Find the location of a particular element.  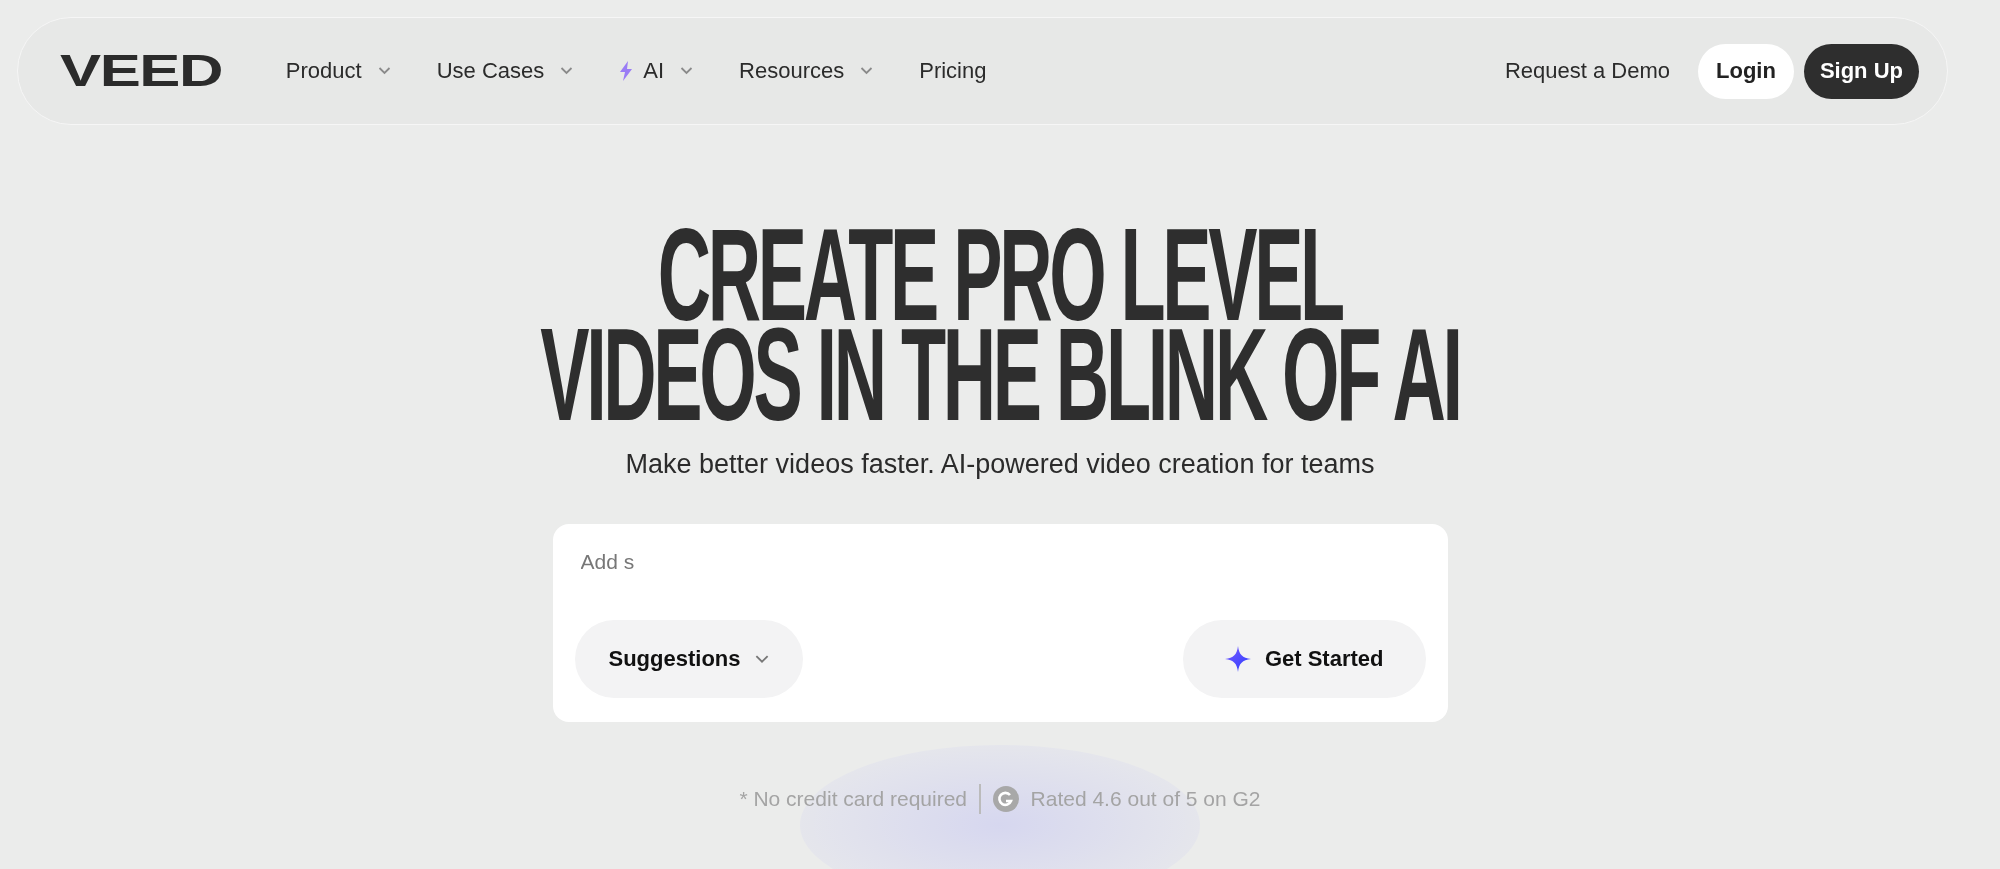

hero-subtitle: Make better videos faster. AI-powered video creation for teams is located at coordinates (1000, 464).